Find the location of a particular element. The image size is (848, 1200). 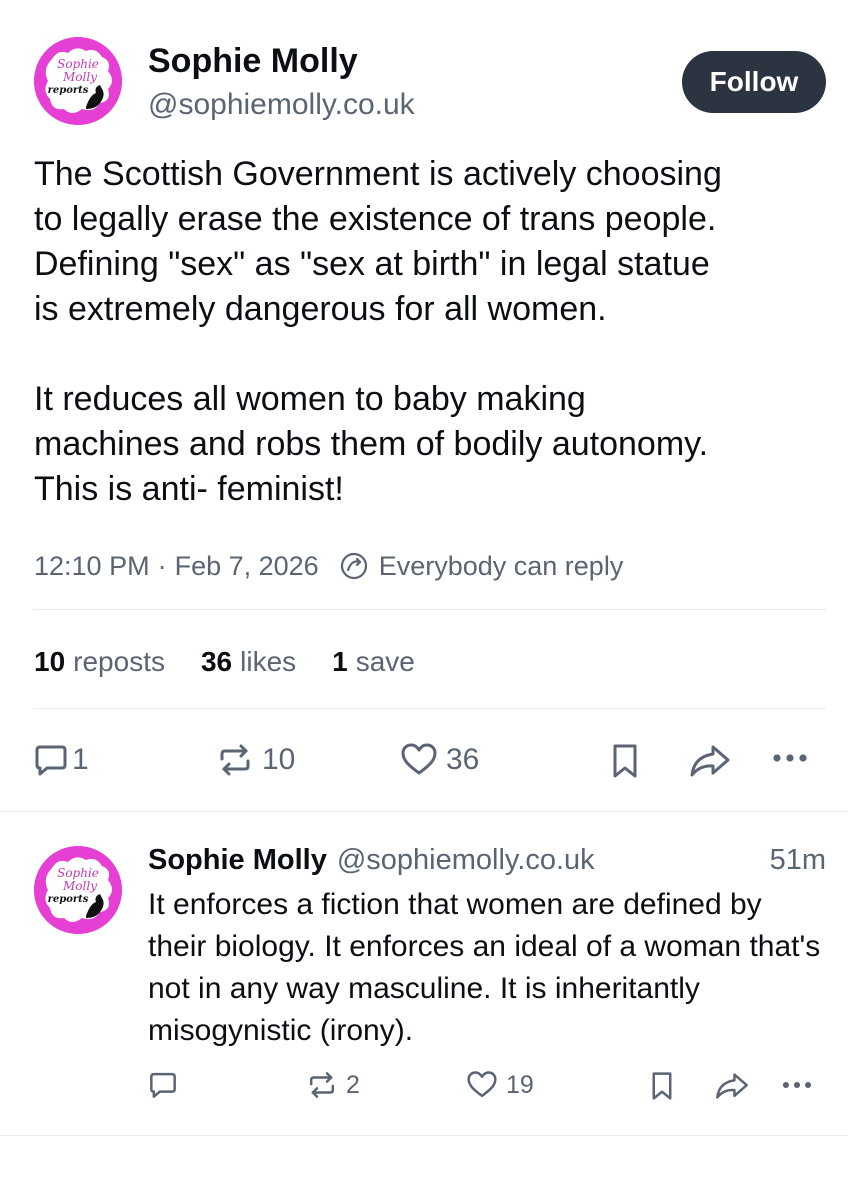

like-button: 36 is located at coordinates (439, 760).